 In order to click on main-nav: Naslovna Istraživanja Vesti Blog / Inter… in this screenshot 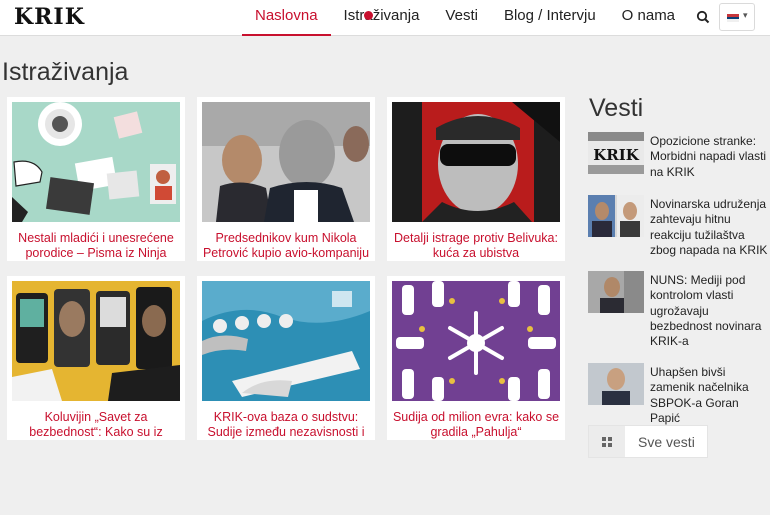, I will do `click(465, 18)`.